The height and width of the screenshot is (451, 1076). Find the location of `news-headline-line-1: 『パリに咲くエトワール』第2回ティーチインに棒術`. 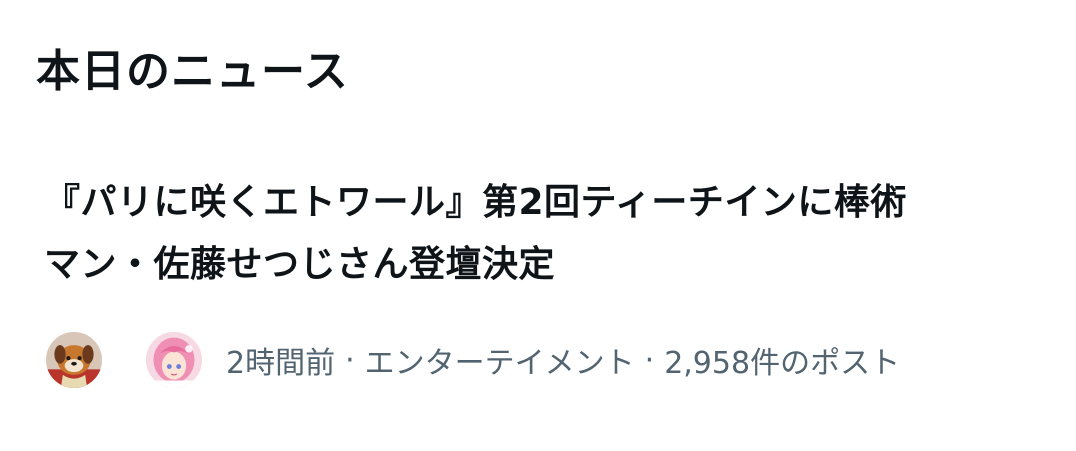

news-headline-line-1: 『パリに咲くエトワール』第2回ティーチインに棒術 is located at coordinates (475, 202).